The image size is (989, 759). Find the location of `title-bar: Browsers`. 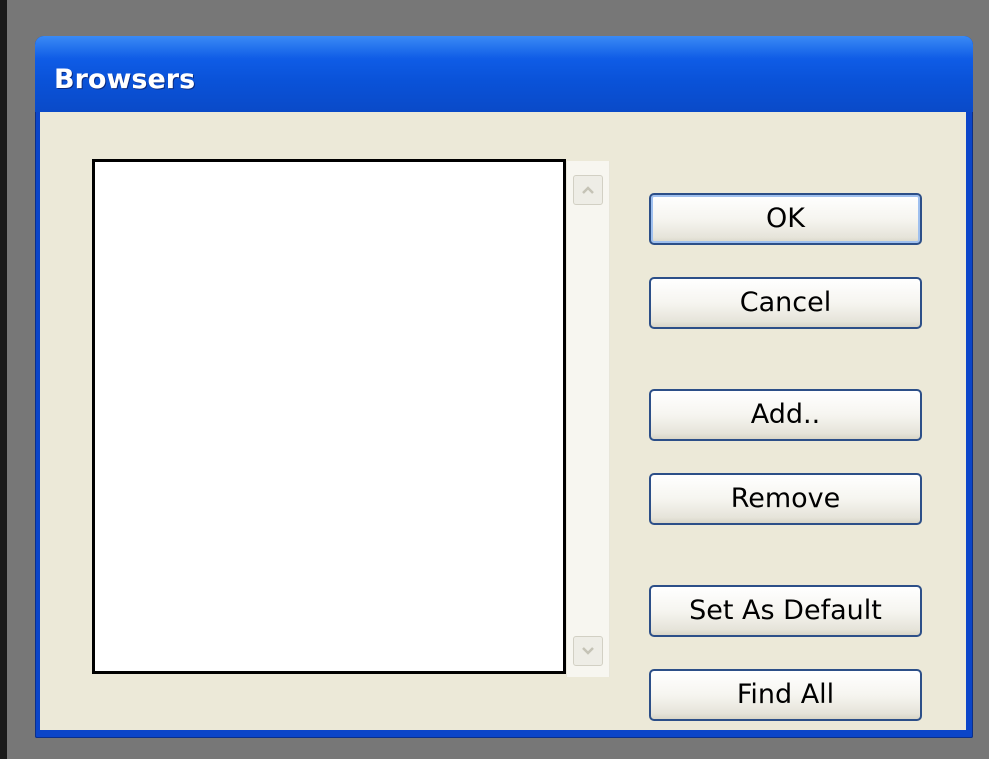

title-bar: Browsers is located at coordinates (504, 74).